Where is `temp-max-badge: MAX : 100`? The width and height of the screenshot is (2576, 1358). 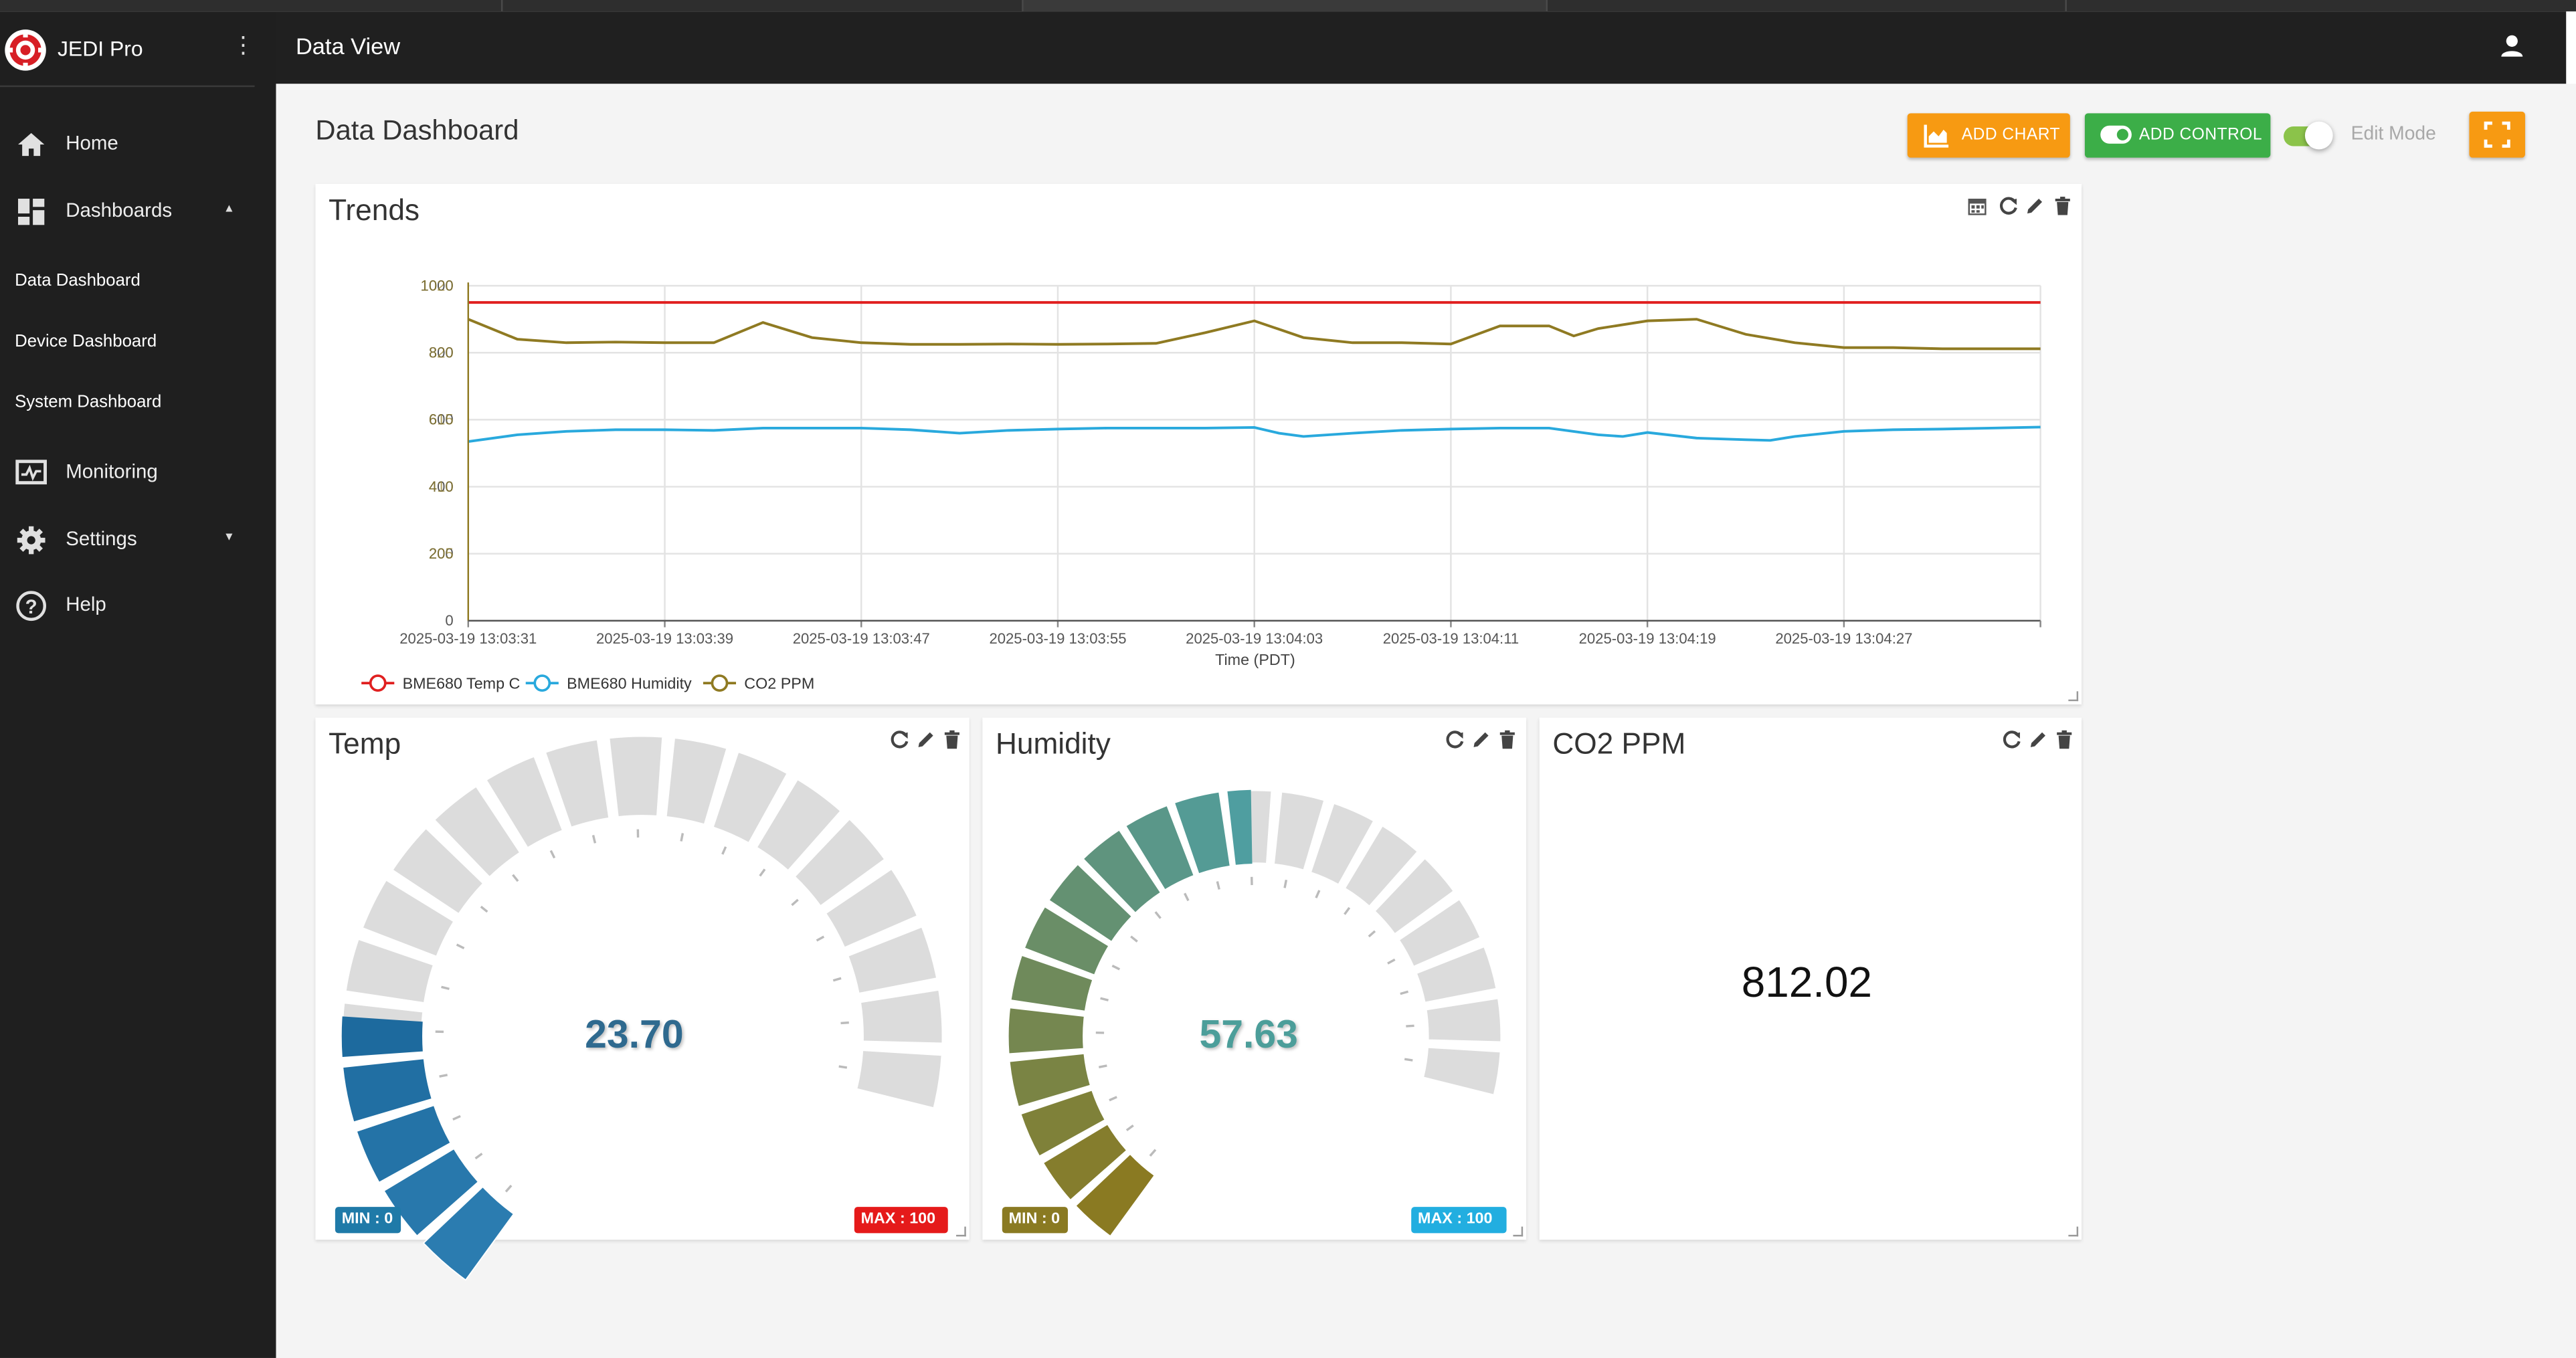 temp-max-badge: MAX : 100 is located at coordinates (901, 1220).